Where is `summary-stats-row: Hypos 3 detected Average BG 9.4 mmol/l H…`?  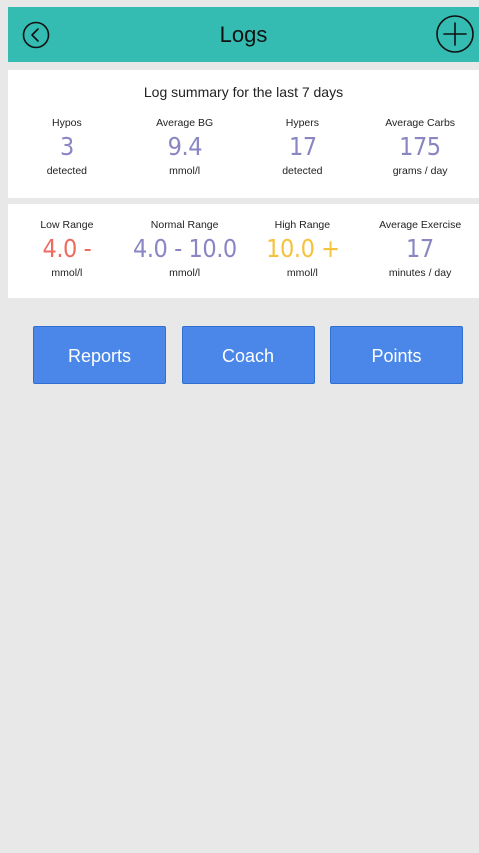 summary-stats-row: Hypos 3 detected Average BG 9.4 mmol/l H… is located at coordinates (243, 147).